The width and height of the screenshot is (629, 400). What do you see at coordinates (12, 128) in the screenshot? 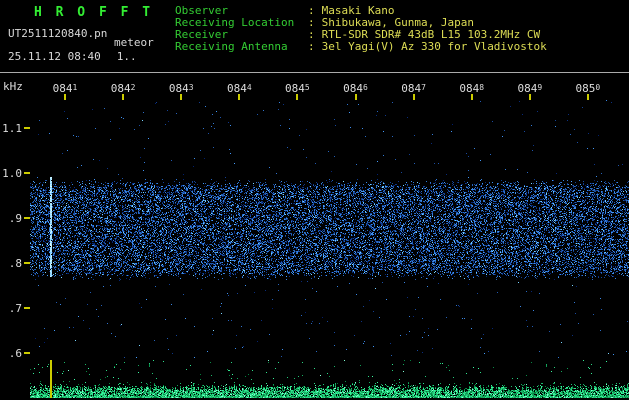
I see `y-tick-label: 1.1` at bounding box center [12, 128].